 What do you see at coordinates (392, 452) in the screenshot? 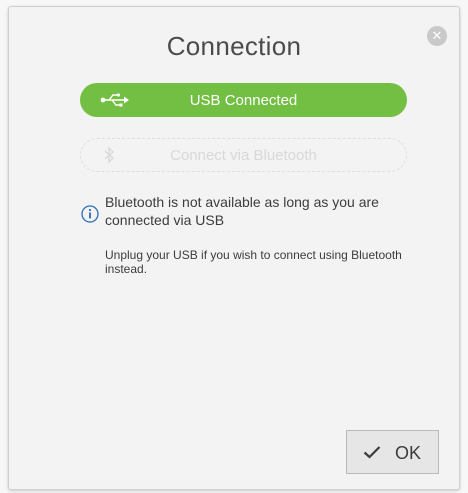
I see `ok-button: OK` at bounding box center [392, 452].